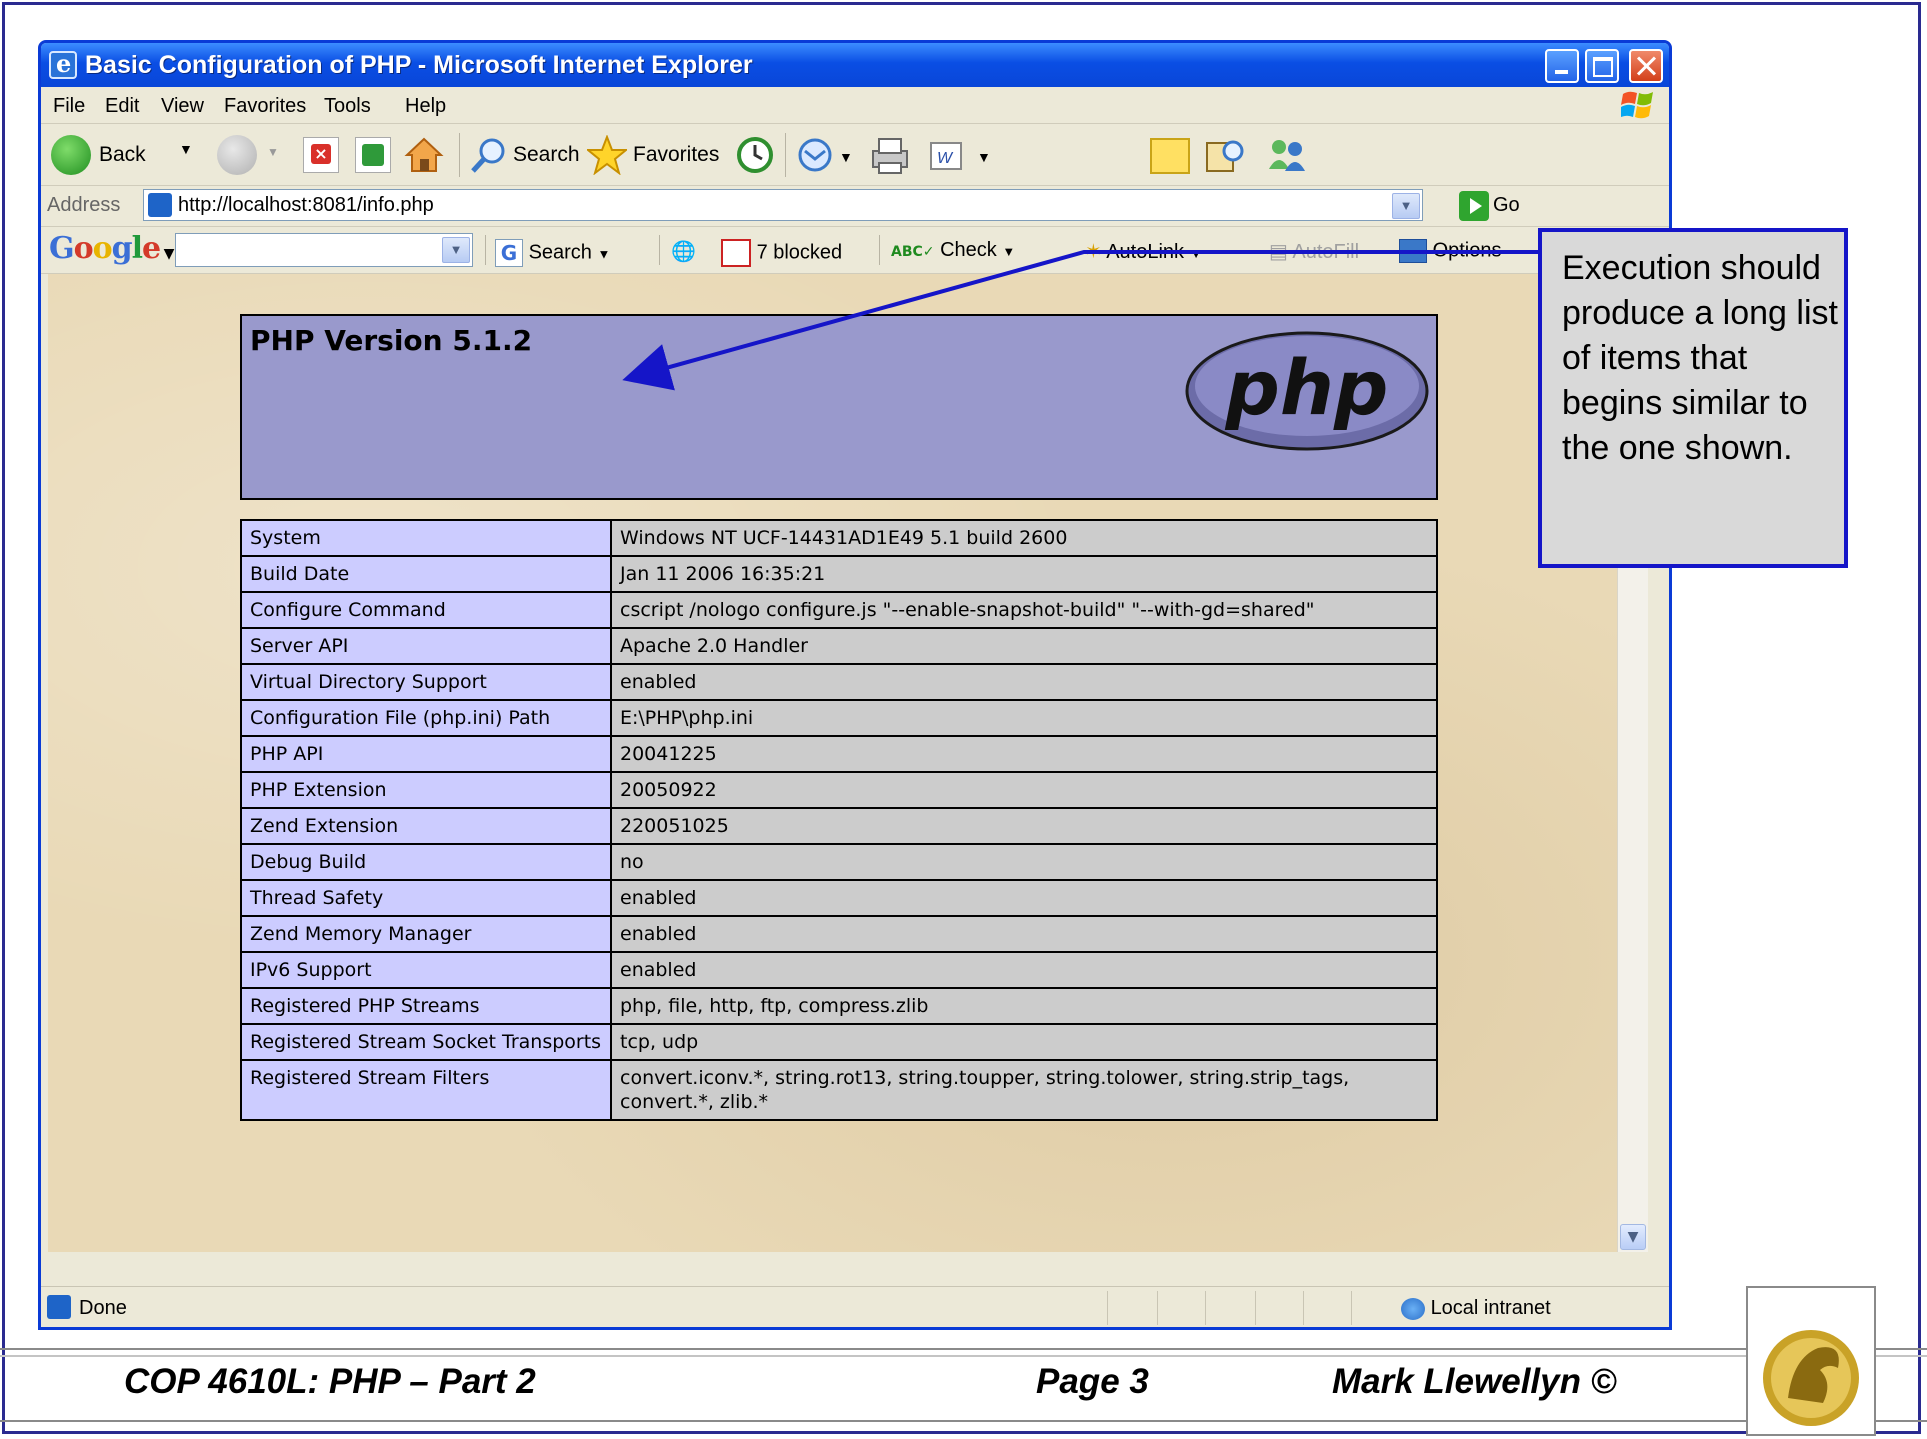 The image size is (1927, 1439). I want to click on ie-page-icon, so click(59, 1307).